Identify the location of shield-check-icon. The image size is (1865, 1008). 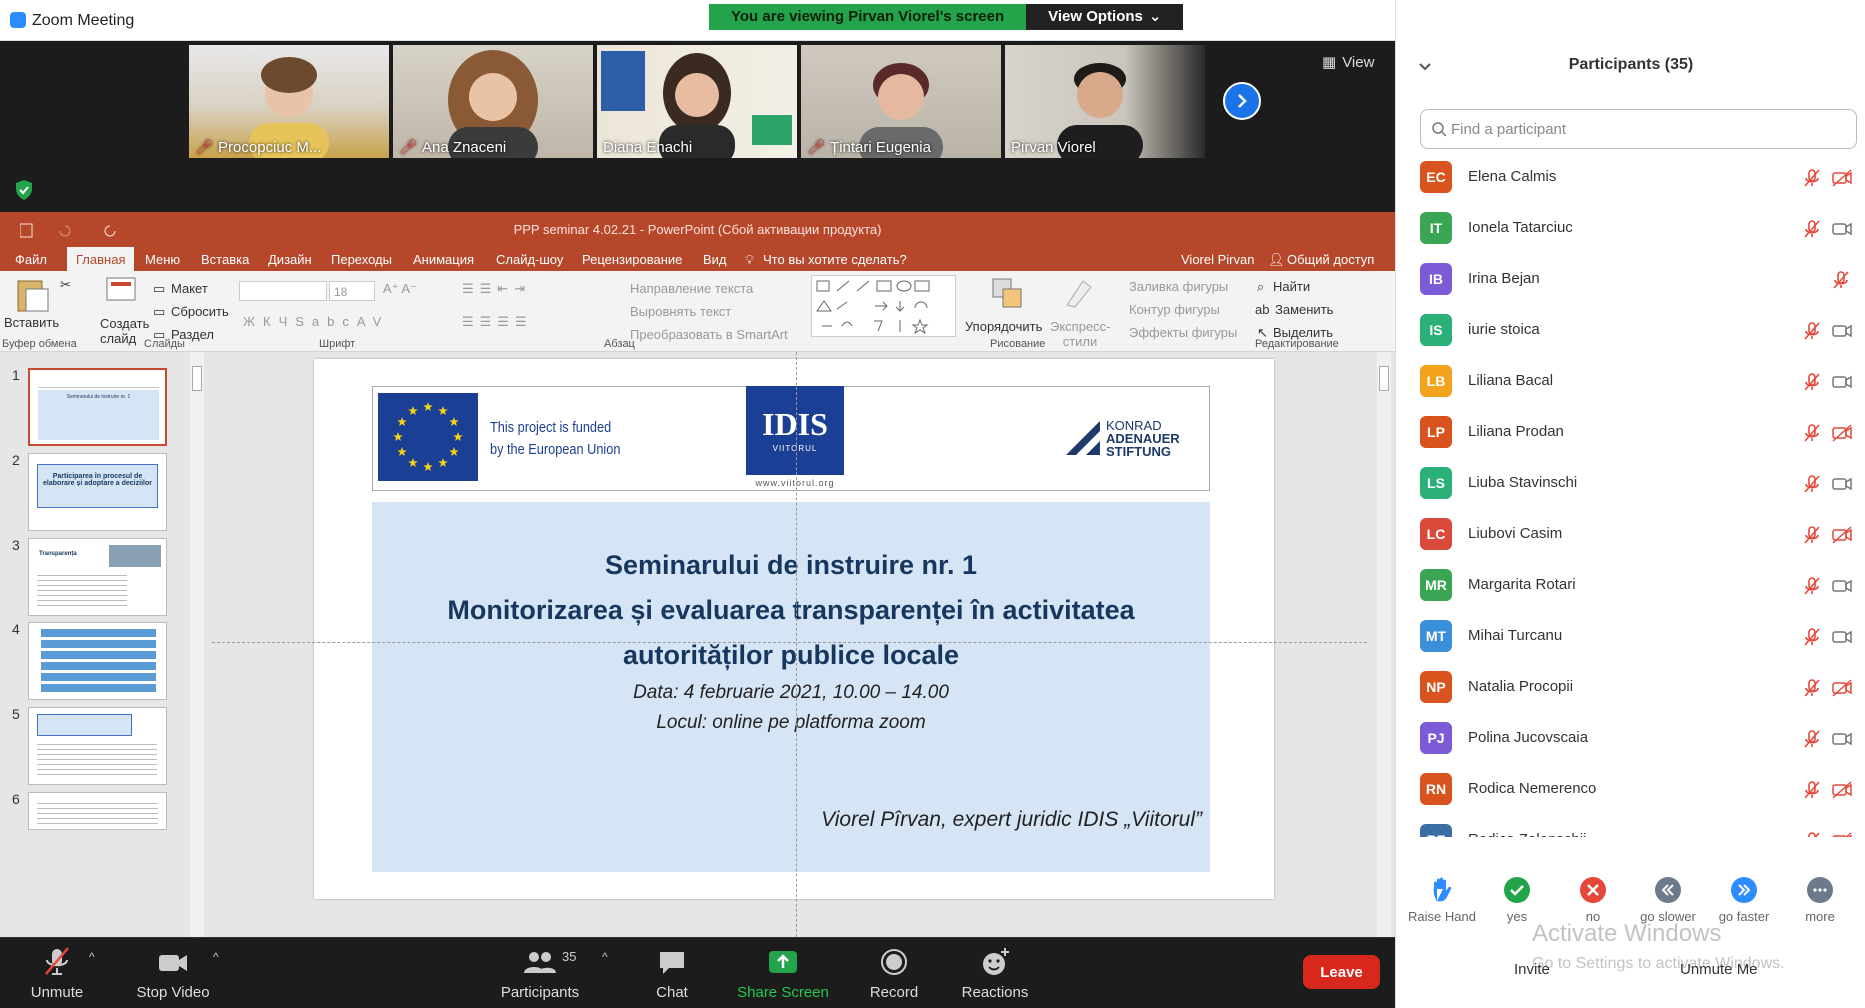
(24, 190).